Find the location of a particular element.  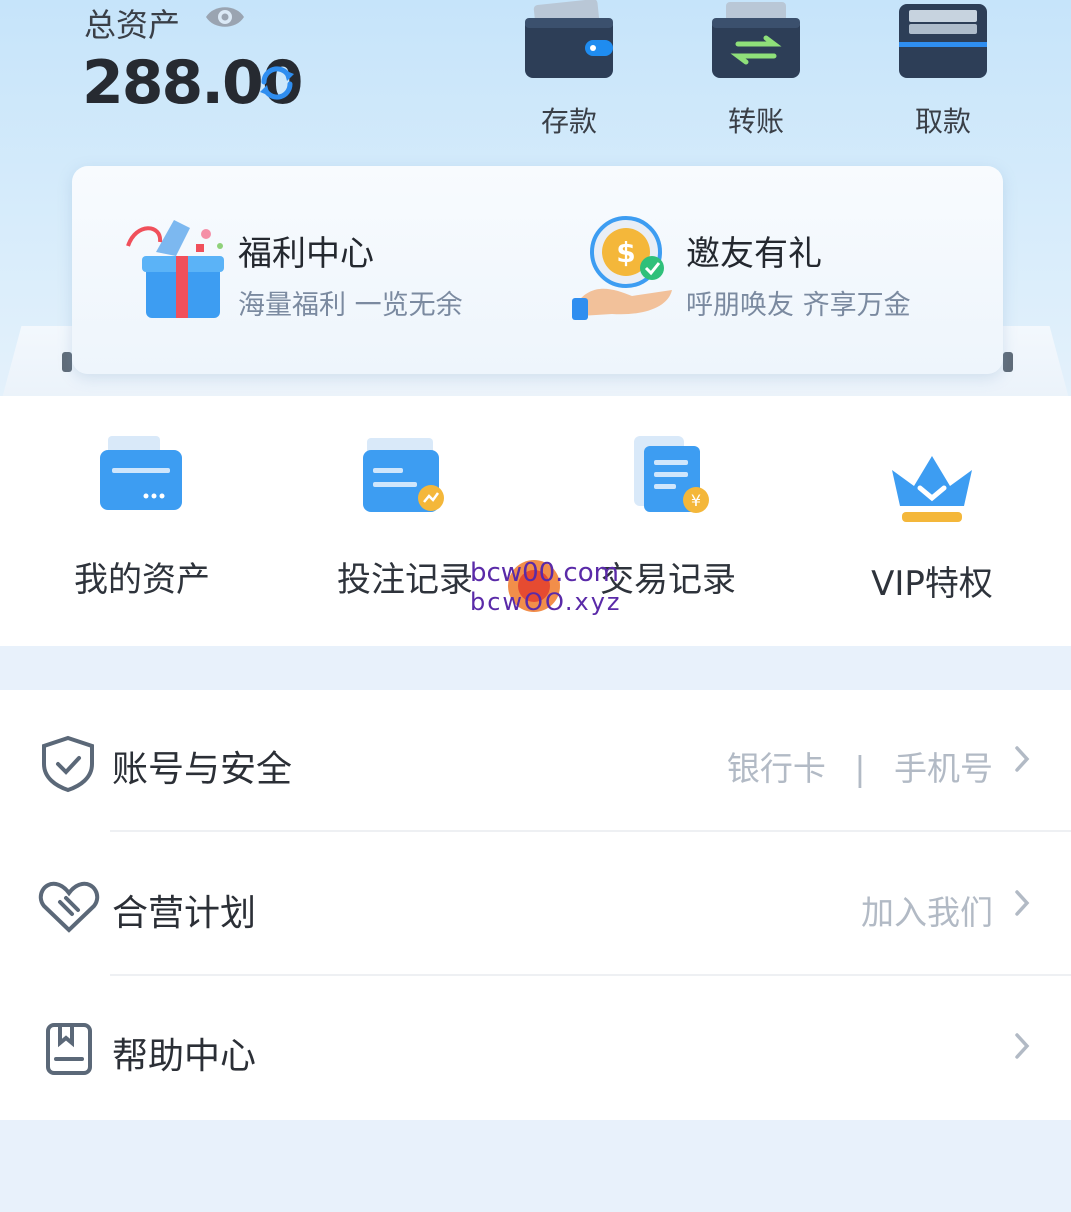

menu-partner-plan: 合营计划 加入我们 is located at coordinates (535, 905).